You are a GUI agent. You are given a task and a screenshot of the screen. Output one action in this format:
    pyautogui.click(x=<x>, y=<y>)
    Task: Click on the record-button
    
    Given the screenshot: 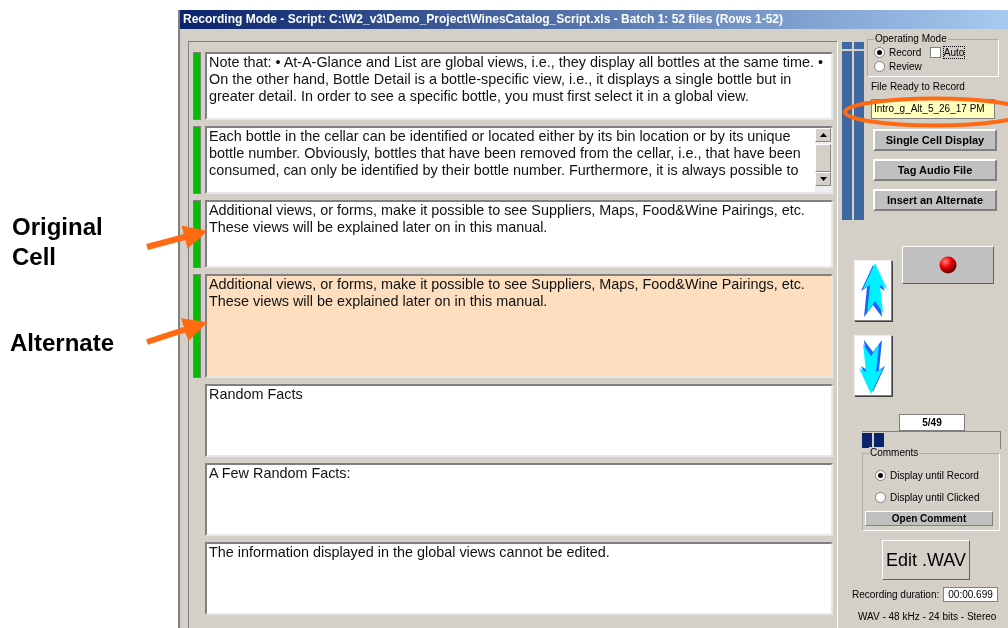 What is the action you would take?
    pyautogui.click(x=948, y=265)
    